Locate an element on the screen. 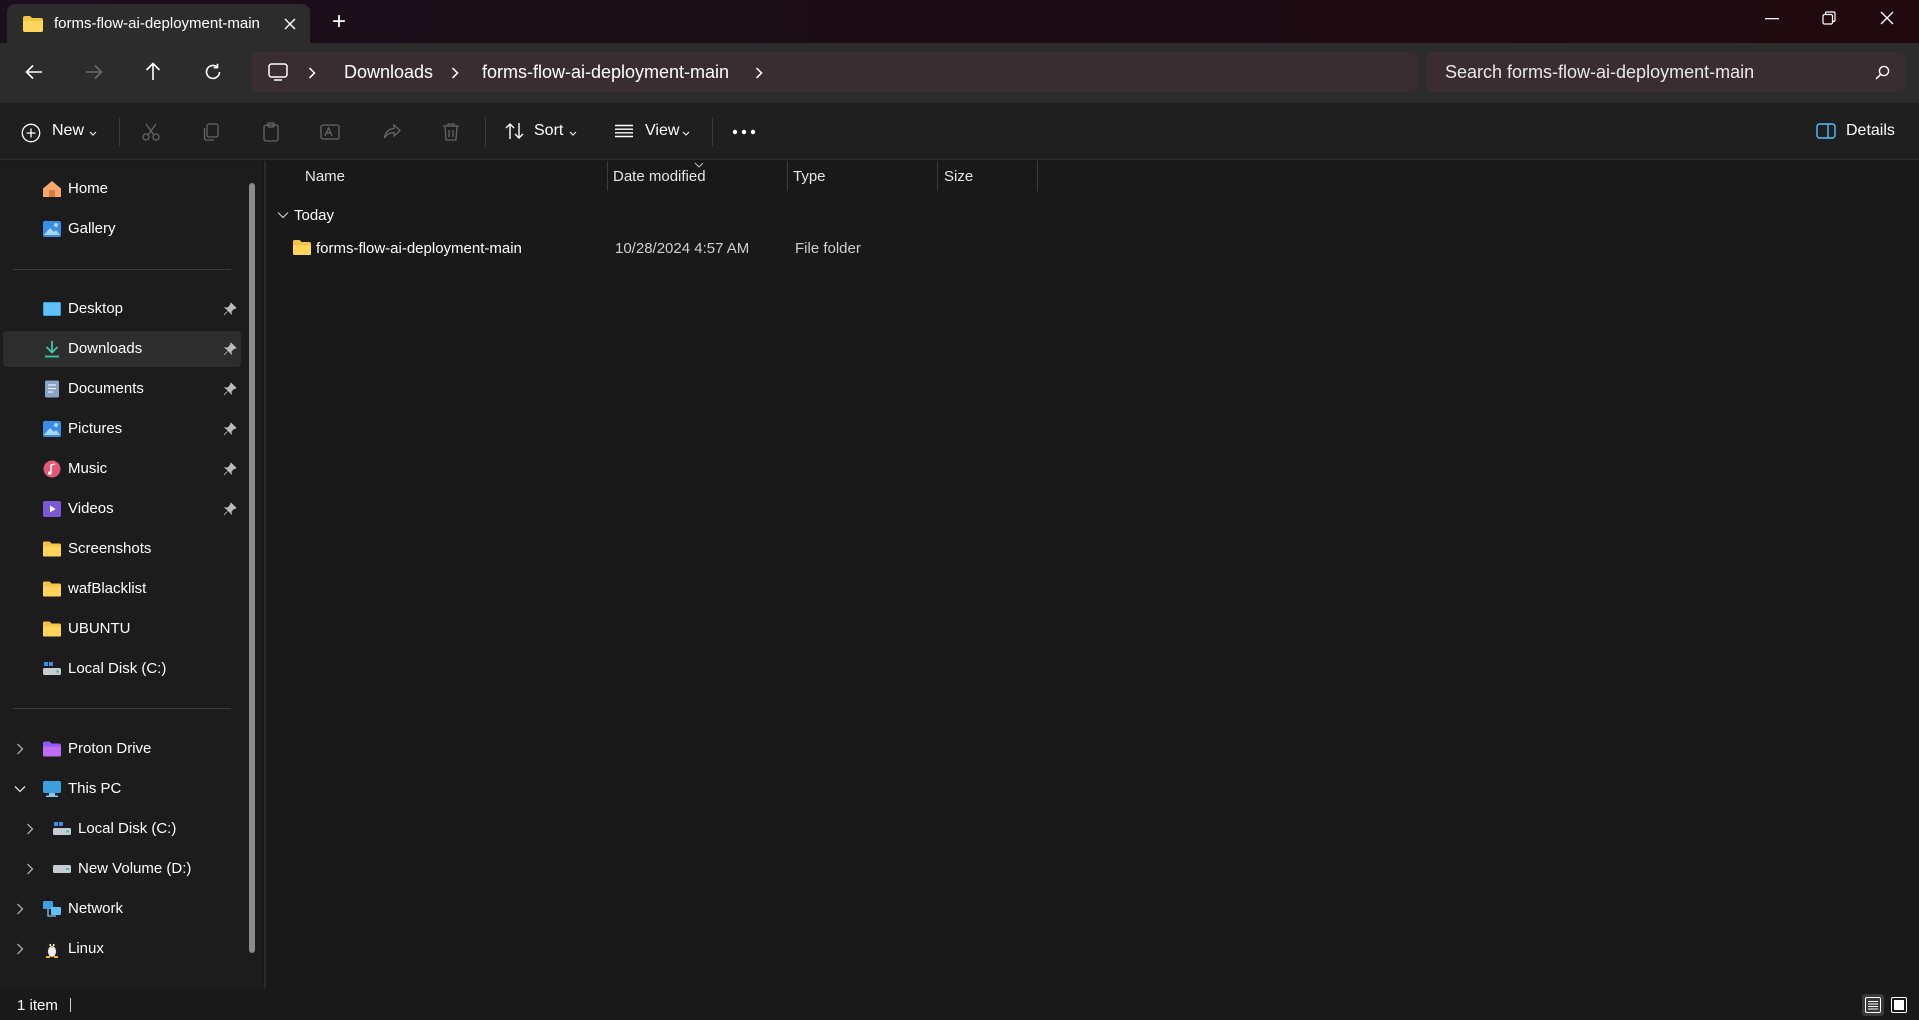 Image resolution: width=1919 pixels, height=1020 pixels. sidebar-item-wafblacklist: wafBlacklist is located at coordinates (122, 589).